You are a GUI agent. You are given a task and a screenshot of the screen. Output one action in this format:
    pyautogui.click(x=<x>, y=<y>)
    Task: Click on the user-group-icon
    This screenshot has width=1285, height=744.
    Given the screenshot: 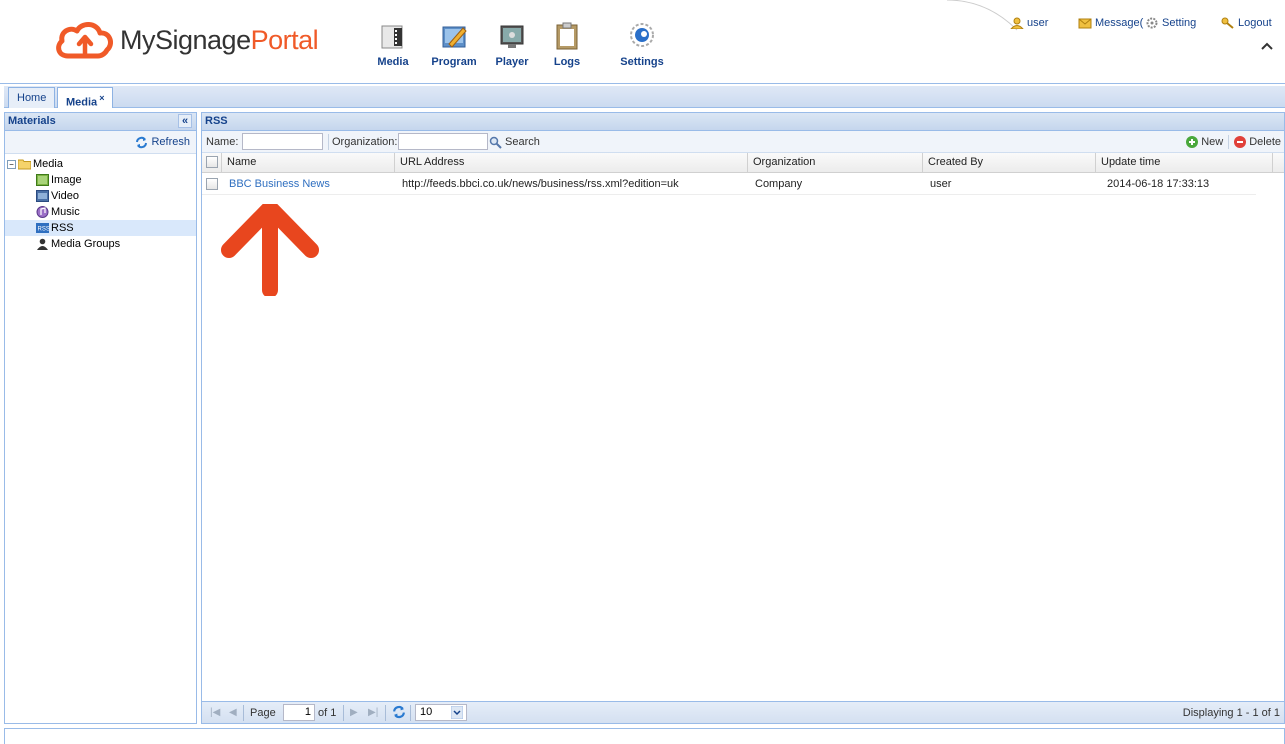 What is the action you would take?
    pyautogui.click(x=42, y=244)
    